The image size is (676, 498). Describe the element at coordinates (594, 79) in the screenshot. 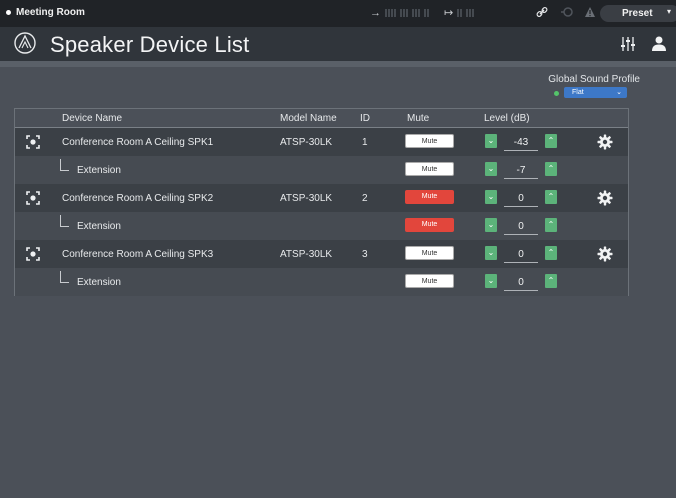

I see `global-sound-profile-label: Global Sound Profile` at that location.